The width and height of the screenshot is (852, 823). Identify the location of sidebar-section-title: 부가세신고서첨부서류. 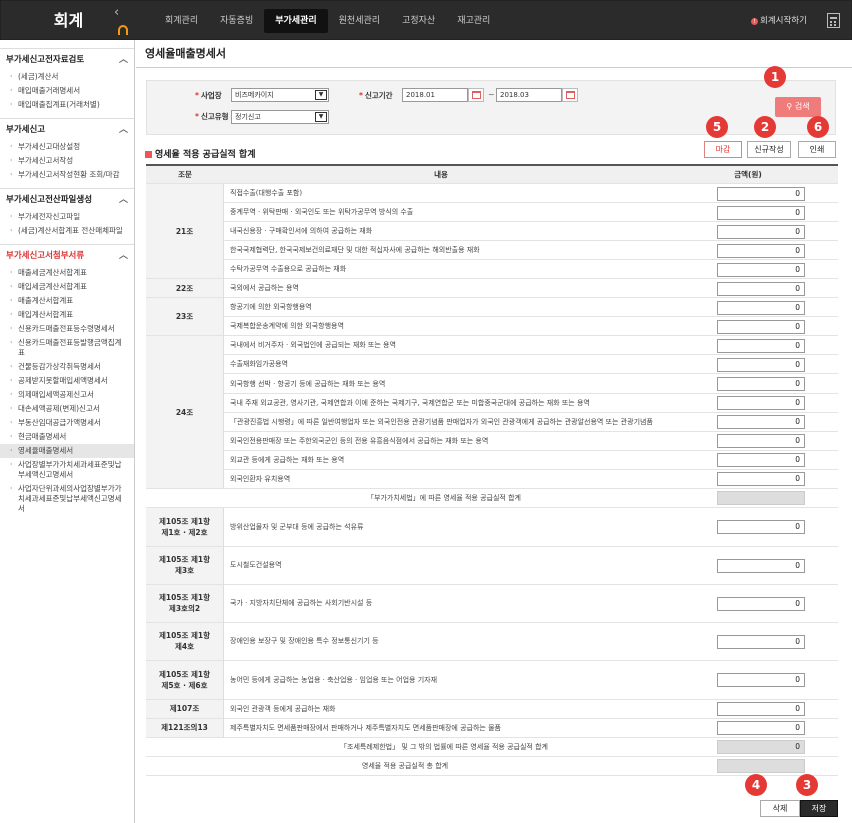
(45, 256).